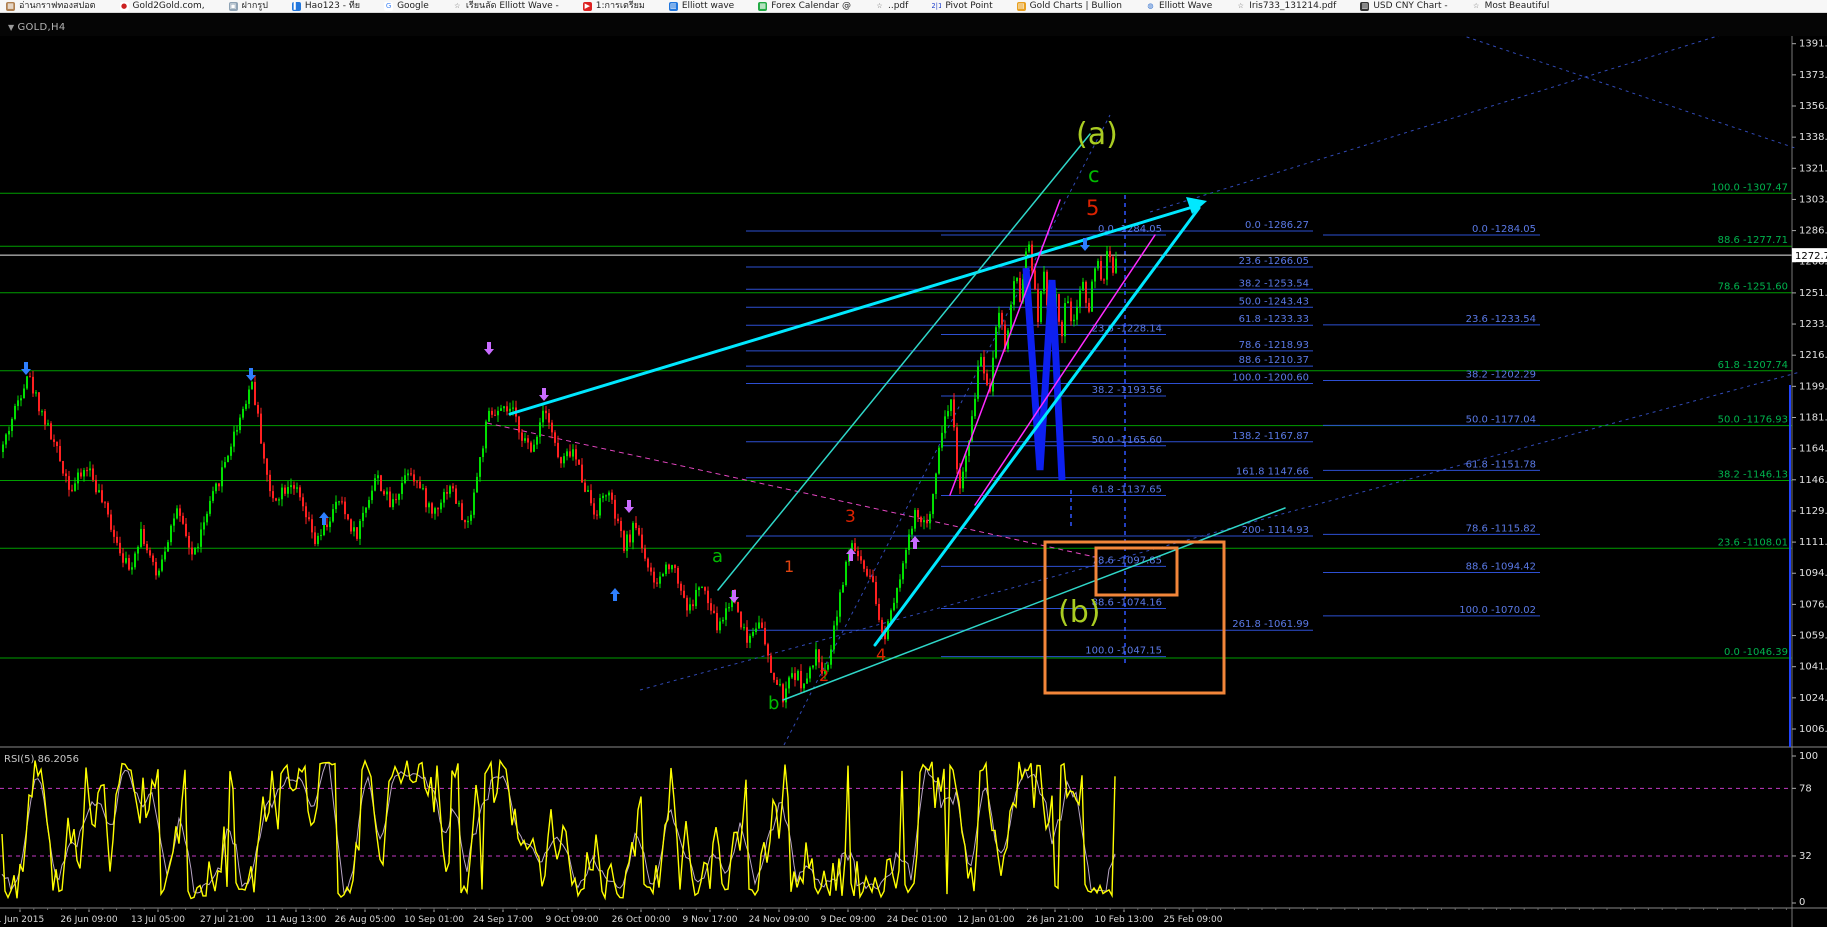 This screenshot has height=927, width=1827. Describe the element at coordinates (248, 6) in the screenshot. I see `bookmark-item: ▣ ฝากรูป` at that location.